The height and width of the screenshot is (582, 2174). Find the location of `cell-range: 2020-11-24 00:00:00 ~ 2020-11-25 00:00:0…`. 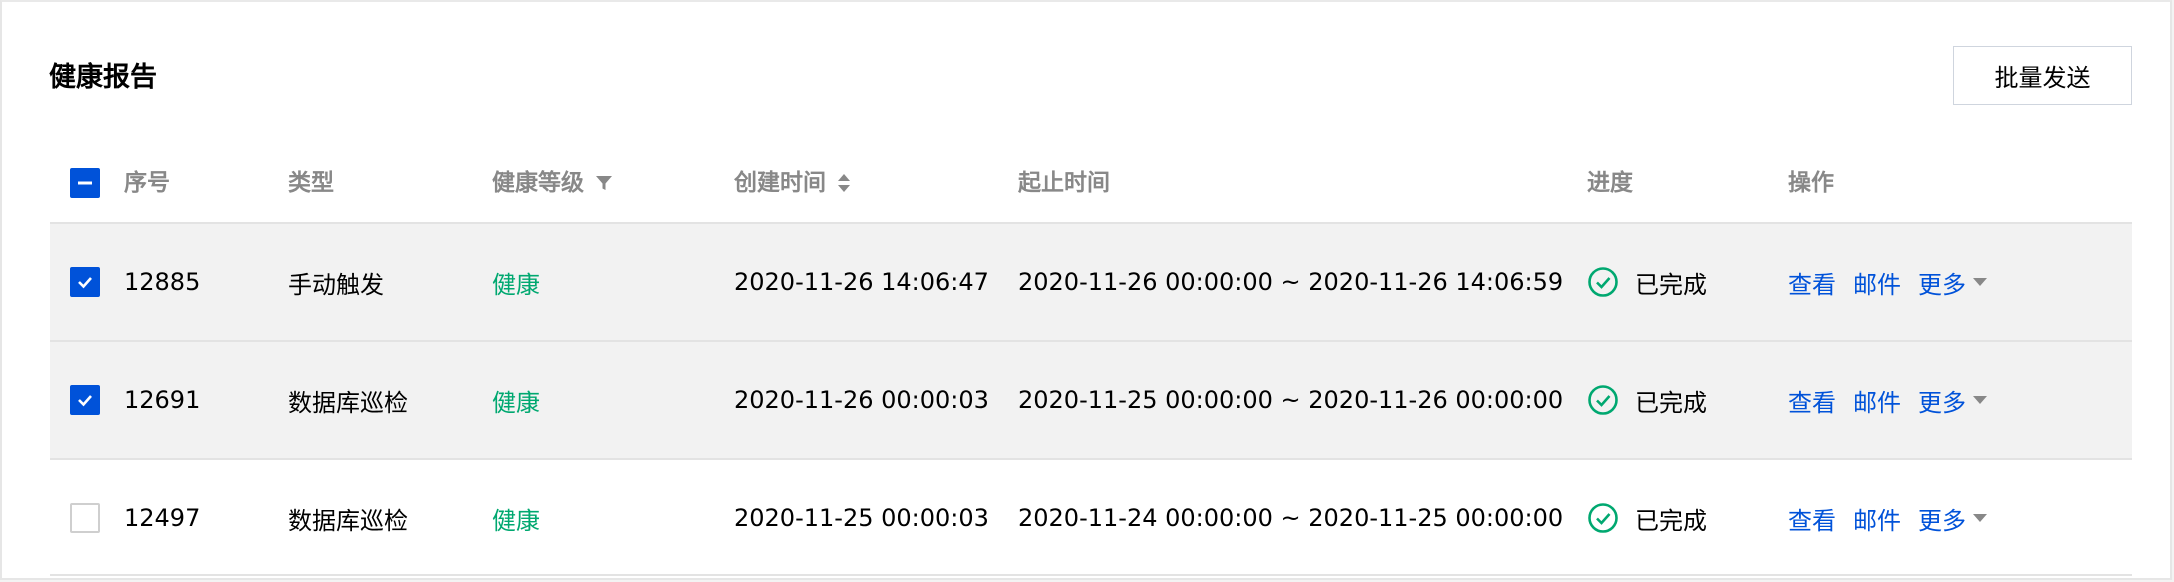

cell-range: 2020-11-24 00:00:00 ~ 2020-11-25 00:00:0… is located at coordinates (1291, 518).